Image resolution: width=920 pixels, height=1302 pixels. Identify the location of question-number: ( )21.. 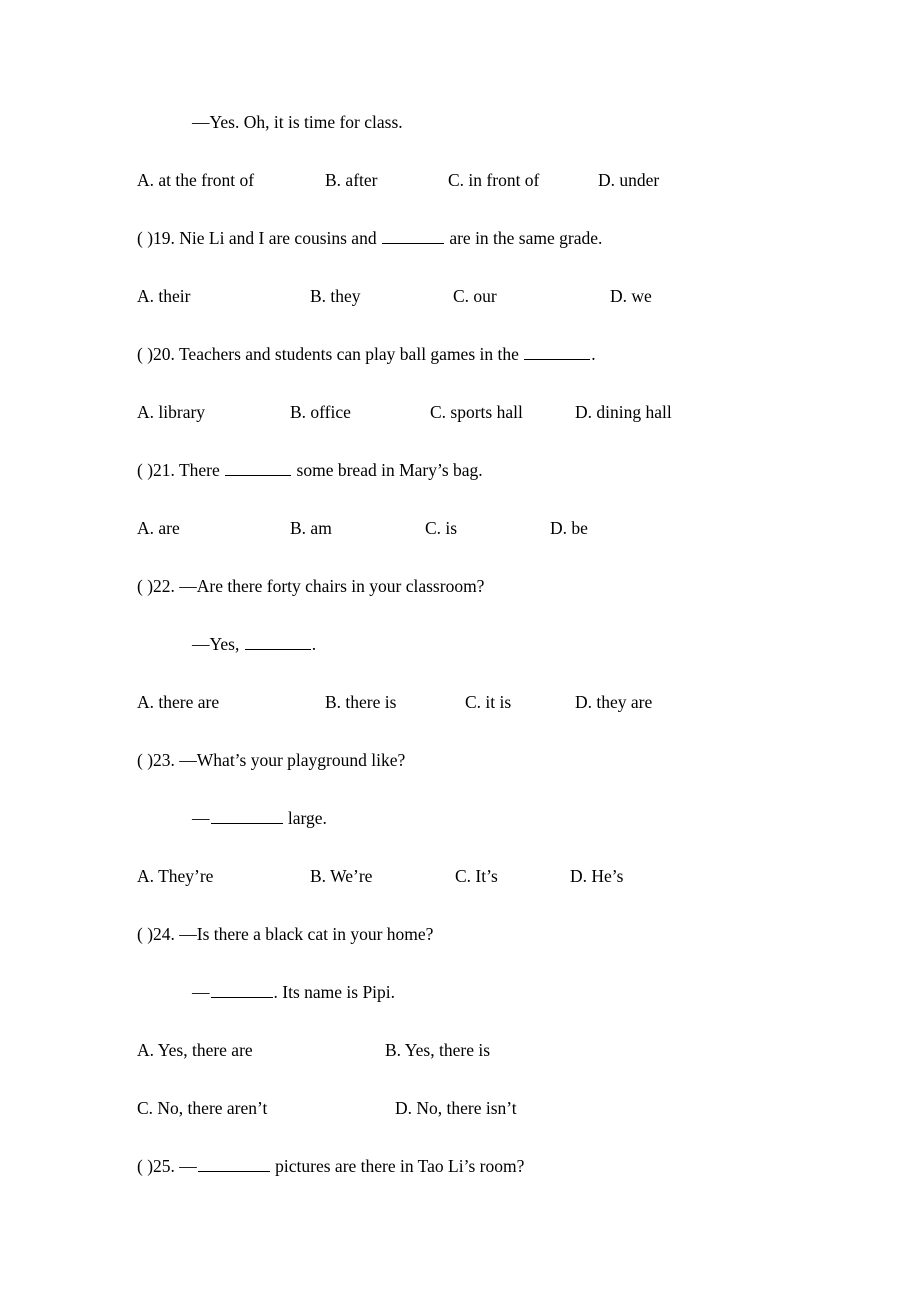
(156, 470).